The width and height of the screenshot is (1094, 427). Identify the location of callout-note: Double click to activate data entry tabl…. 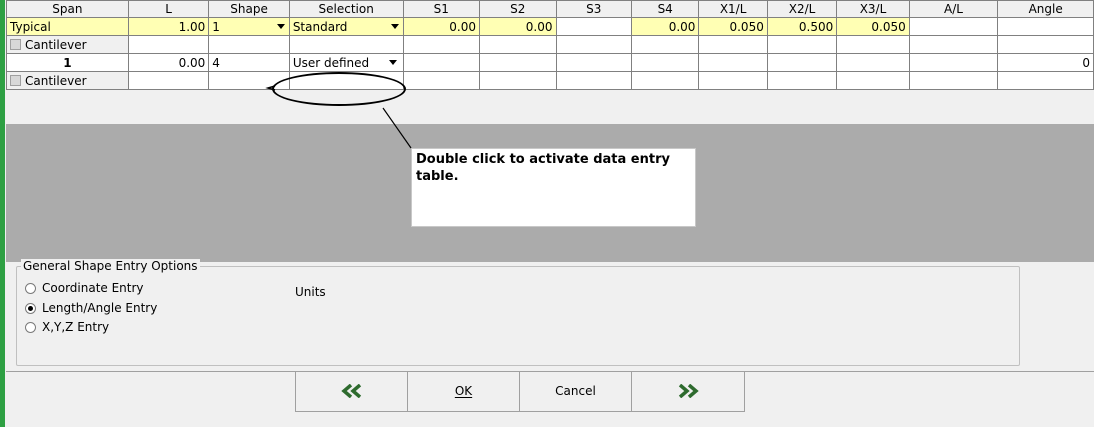
(553, 187).